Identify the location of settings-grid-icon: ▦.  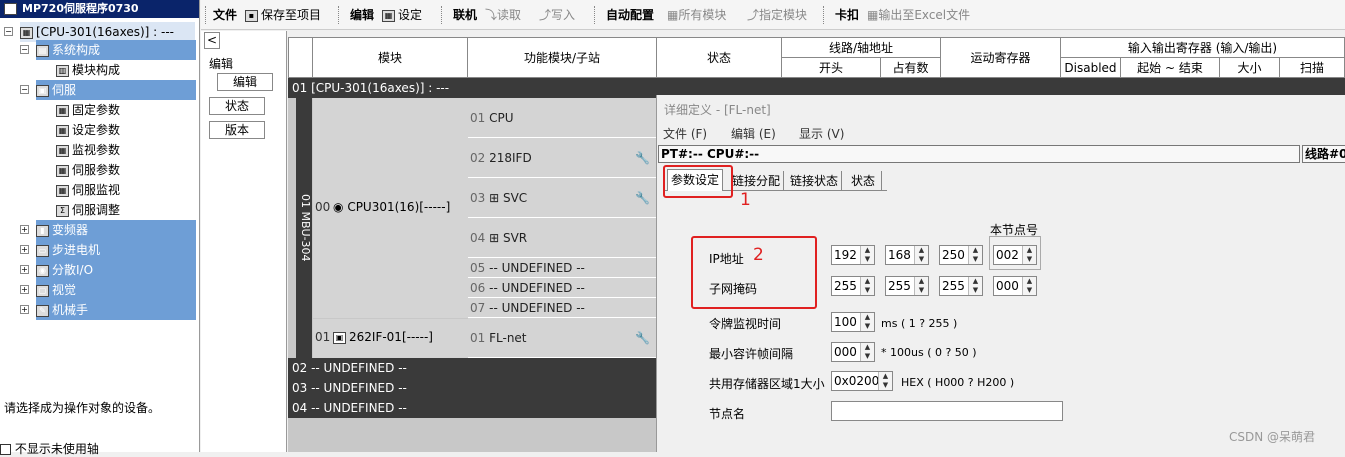
(388, 15).